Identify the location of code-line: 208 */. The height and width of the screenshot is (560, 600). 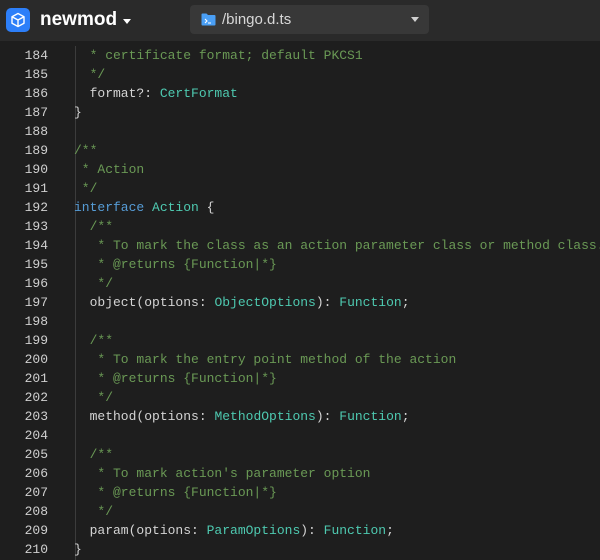
(300, 511).